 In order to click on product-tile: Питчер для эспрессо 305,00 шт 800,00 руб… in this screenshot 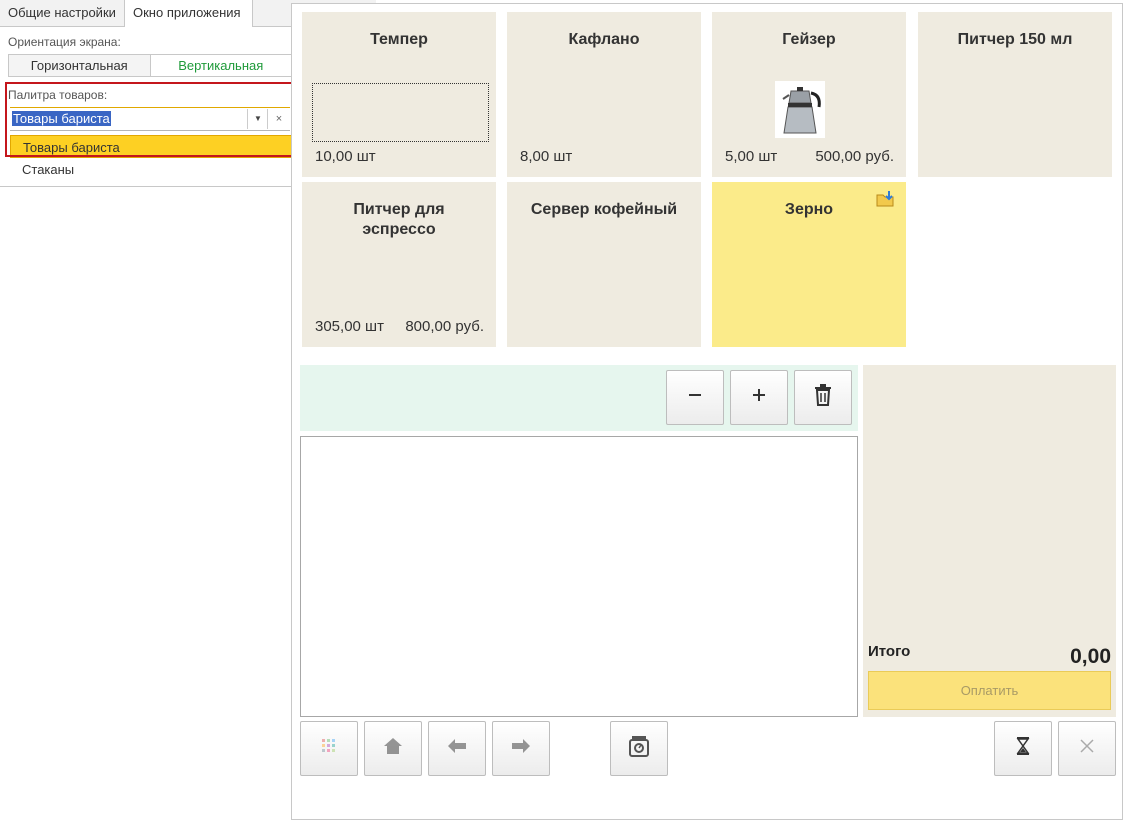, I will do `click(399, 264)`.